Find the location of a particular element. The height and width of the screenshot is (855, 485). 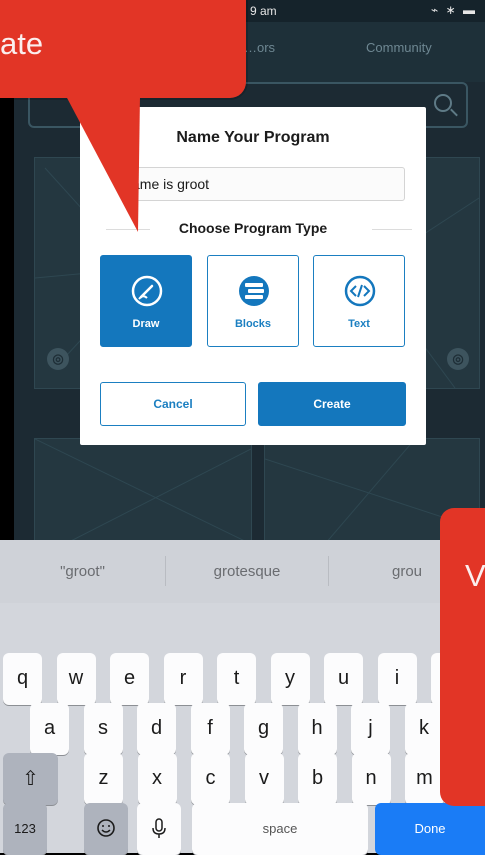

emoji-key is located at coordinates (106, 829).